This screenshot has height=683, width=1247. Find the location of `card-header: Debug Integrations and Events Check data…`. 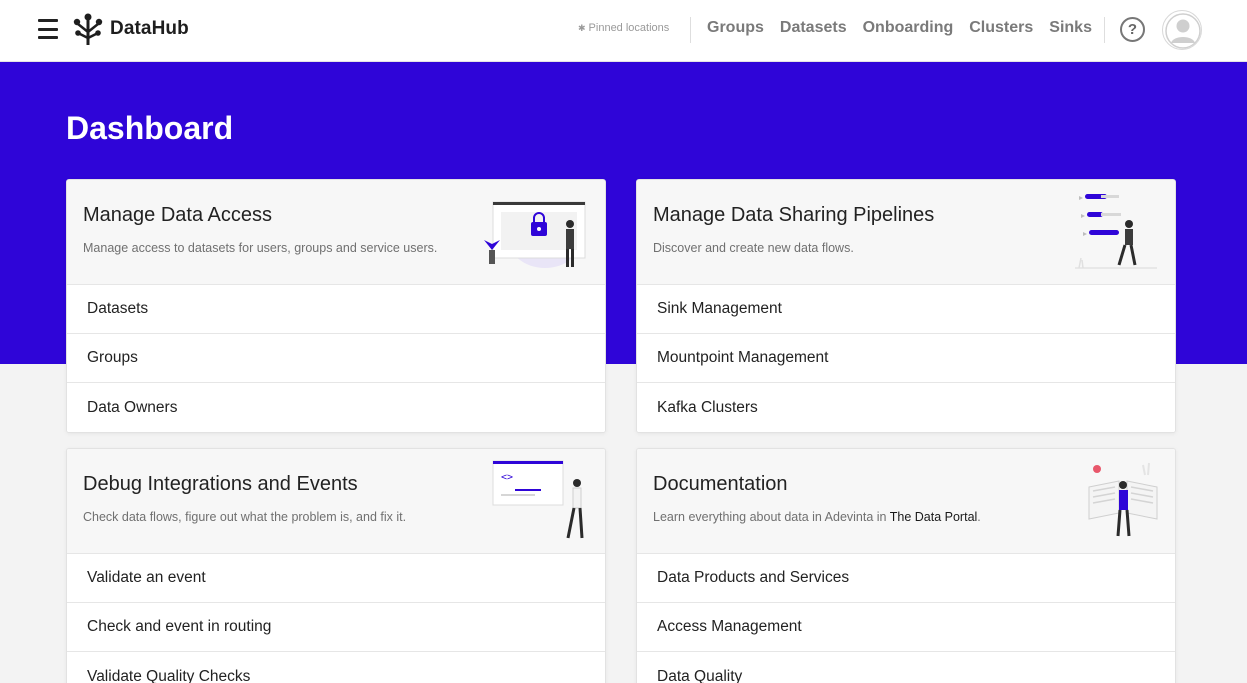

card-header: Debug Integrations and Events Check data… is located at coordinates (336, 501).